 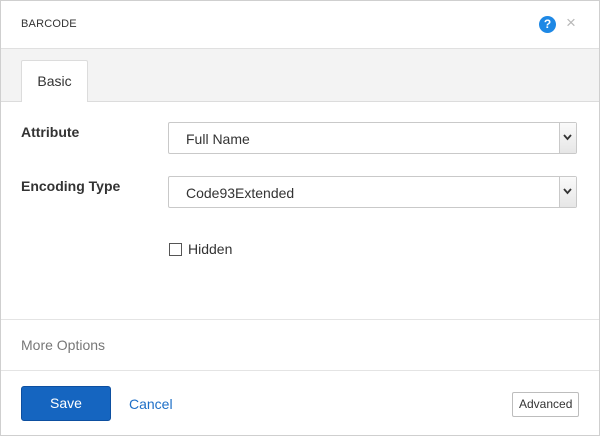 What do you see at coordinates (63, 345) in the screenshot?
I see `more-options-link: More Options` at bounding box center [63, 345].